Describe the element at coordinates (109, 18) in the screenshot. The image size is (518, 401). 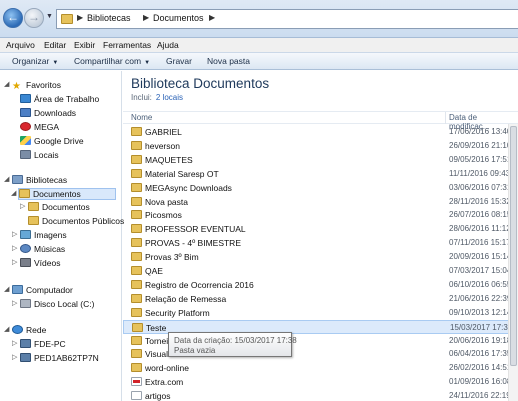
I see `breadcrumb-libraries: Bibliotecas` at that location.